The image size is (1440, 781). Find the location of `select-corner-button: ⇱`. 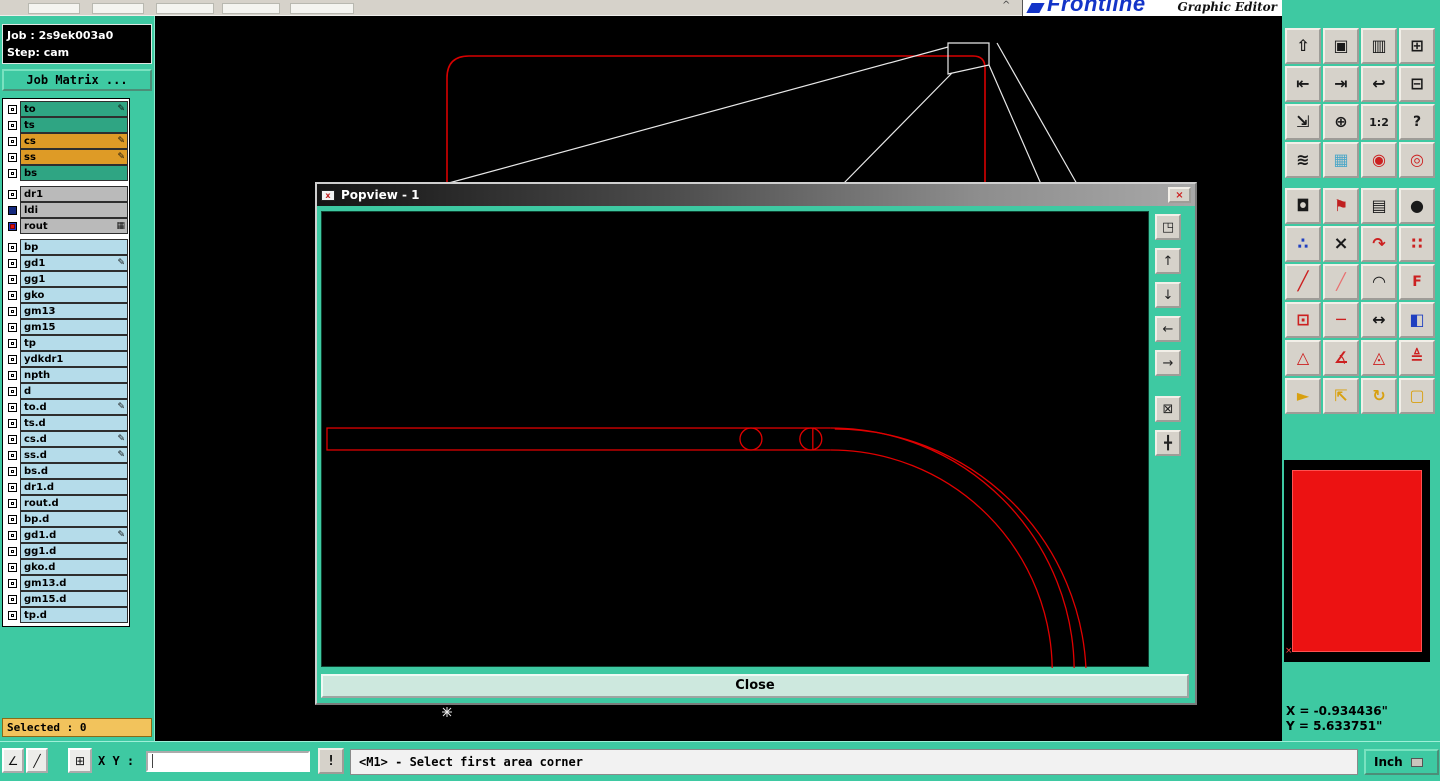

select-corner-button: ⇱ is located at coordinates (1341, 396).